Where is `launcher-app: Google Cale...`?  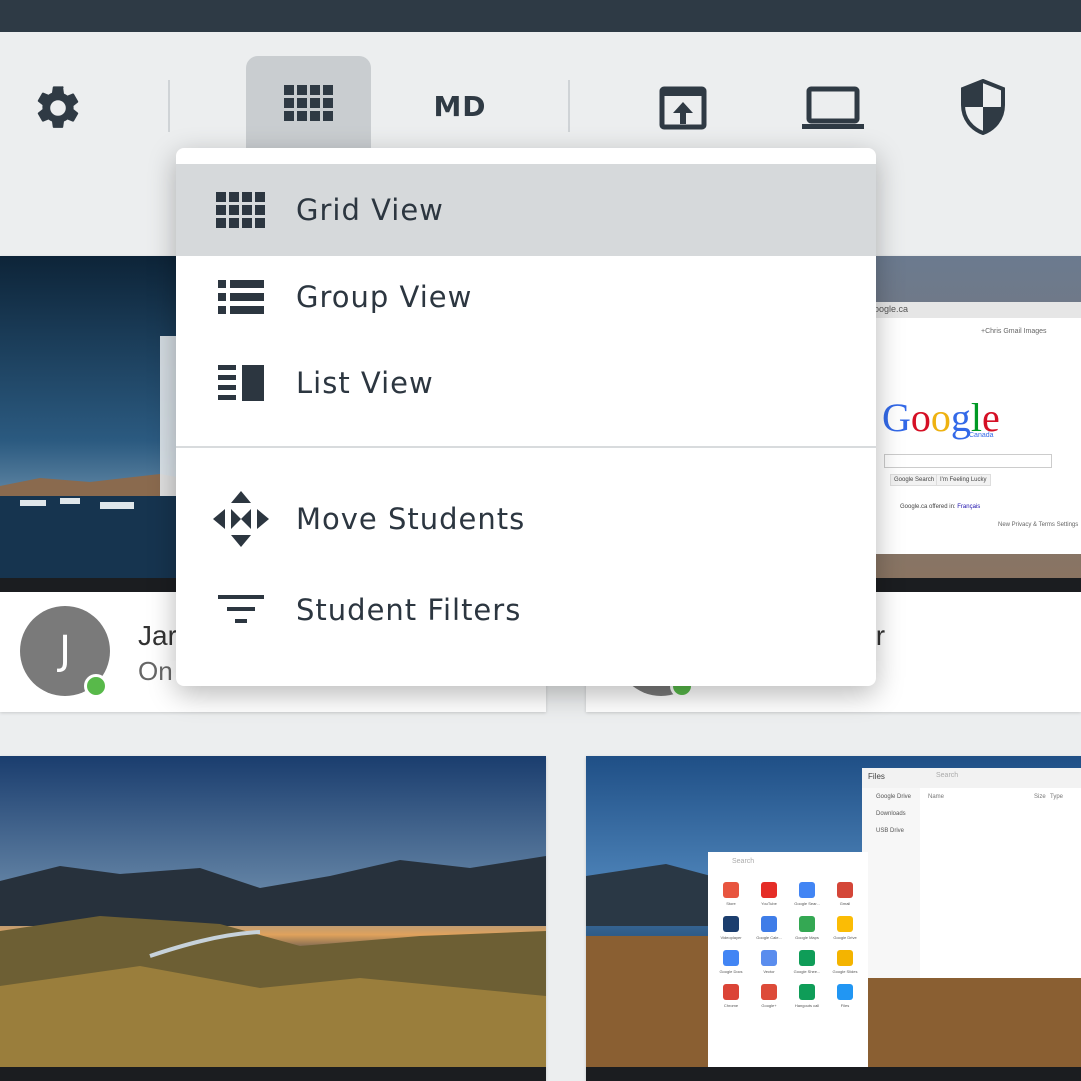
launcher-app: Google Cale... is located at coordinates (769, 928).